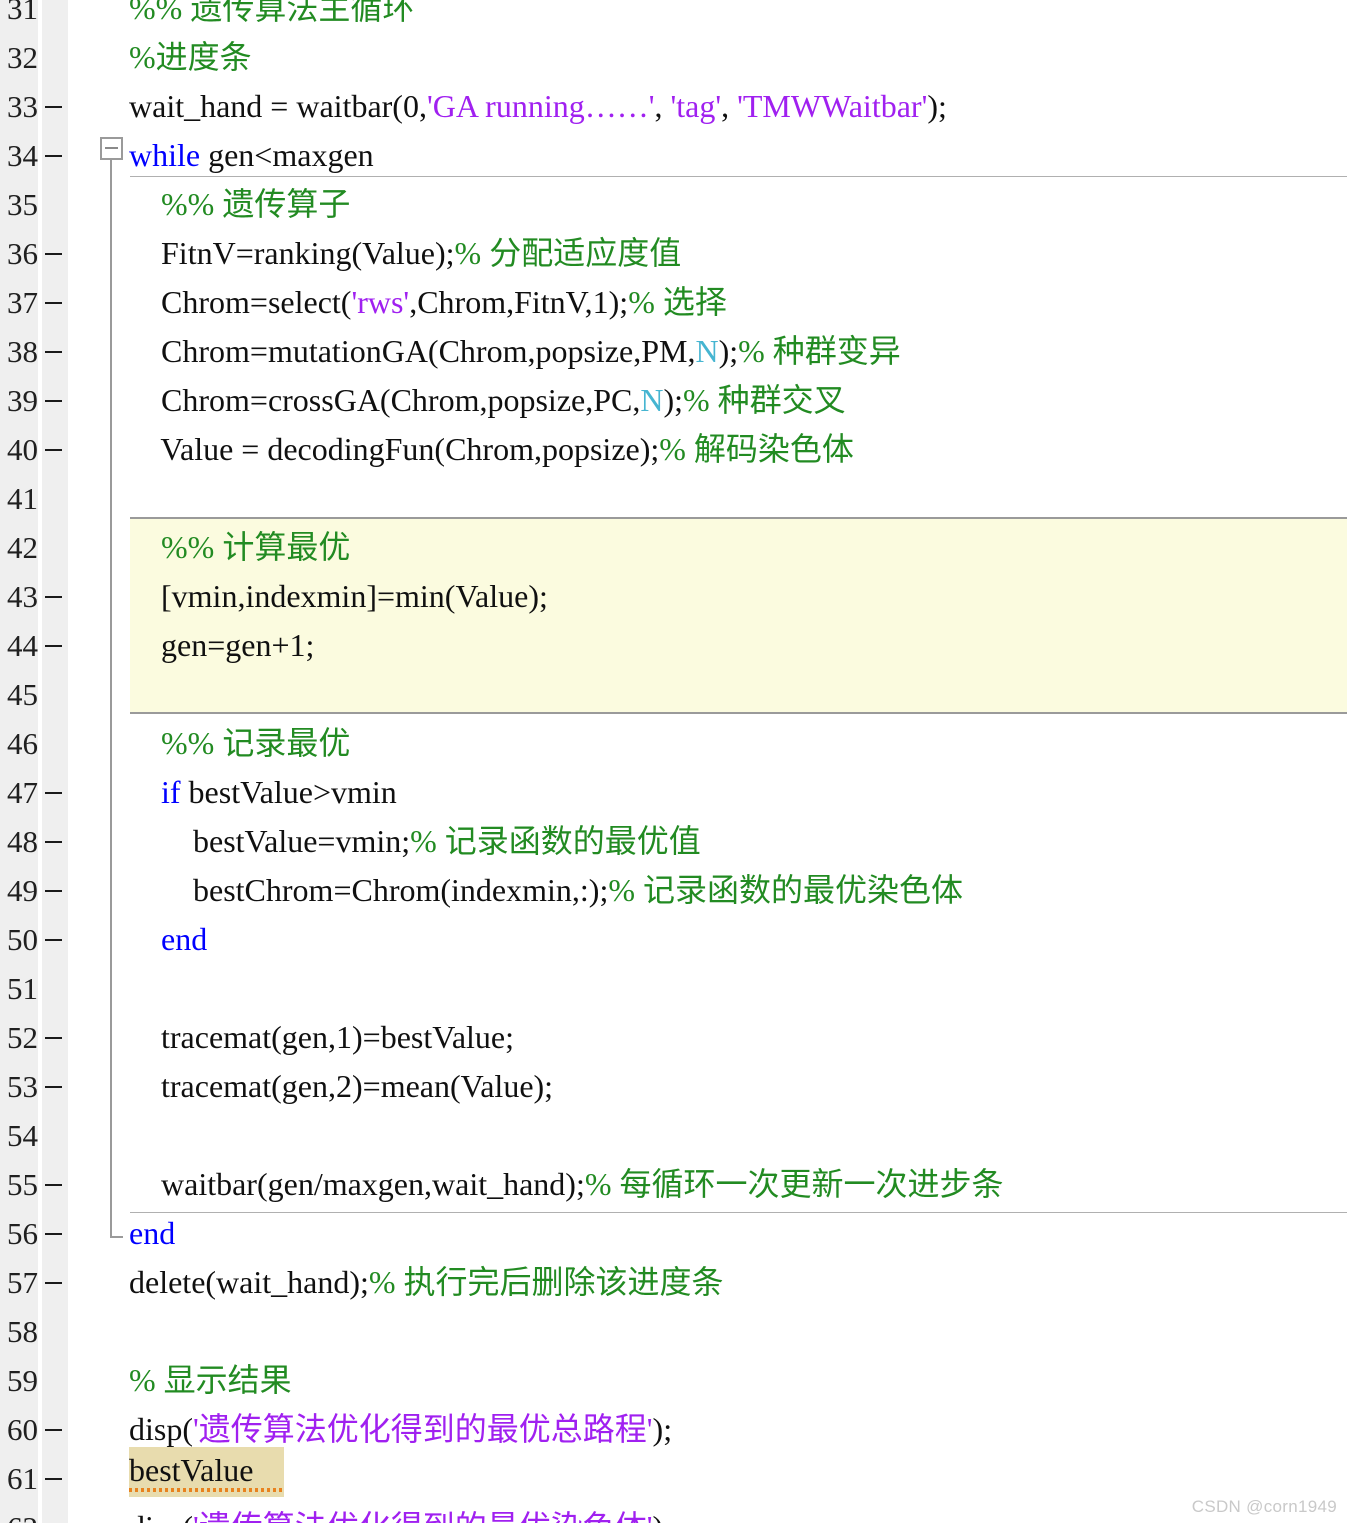  I want to click on line-source: FitnV=ranking(Value);% 分配适应度值, so click(405, 253).